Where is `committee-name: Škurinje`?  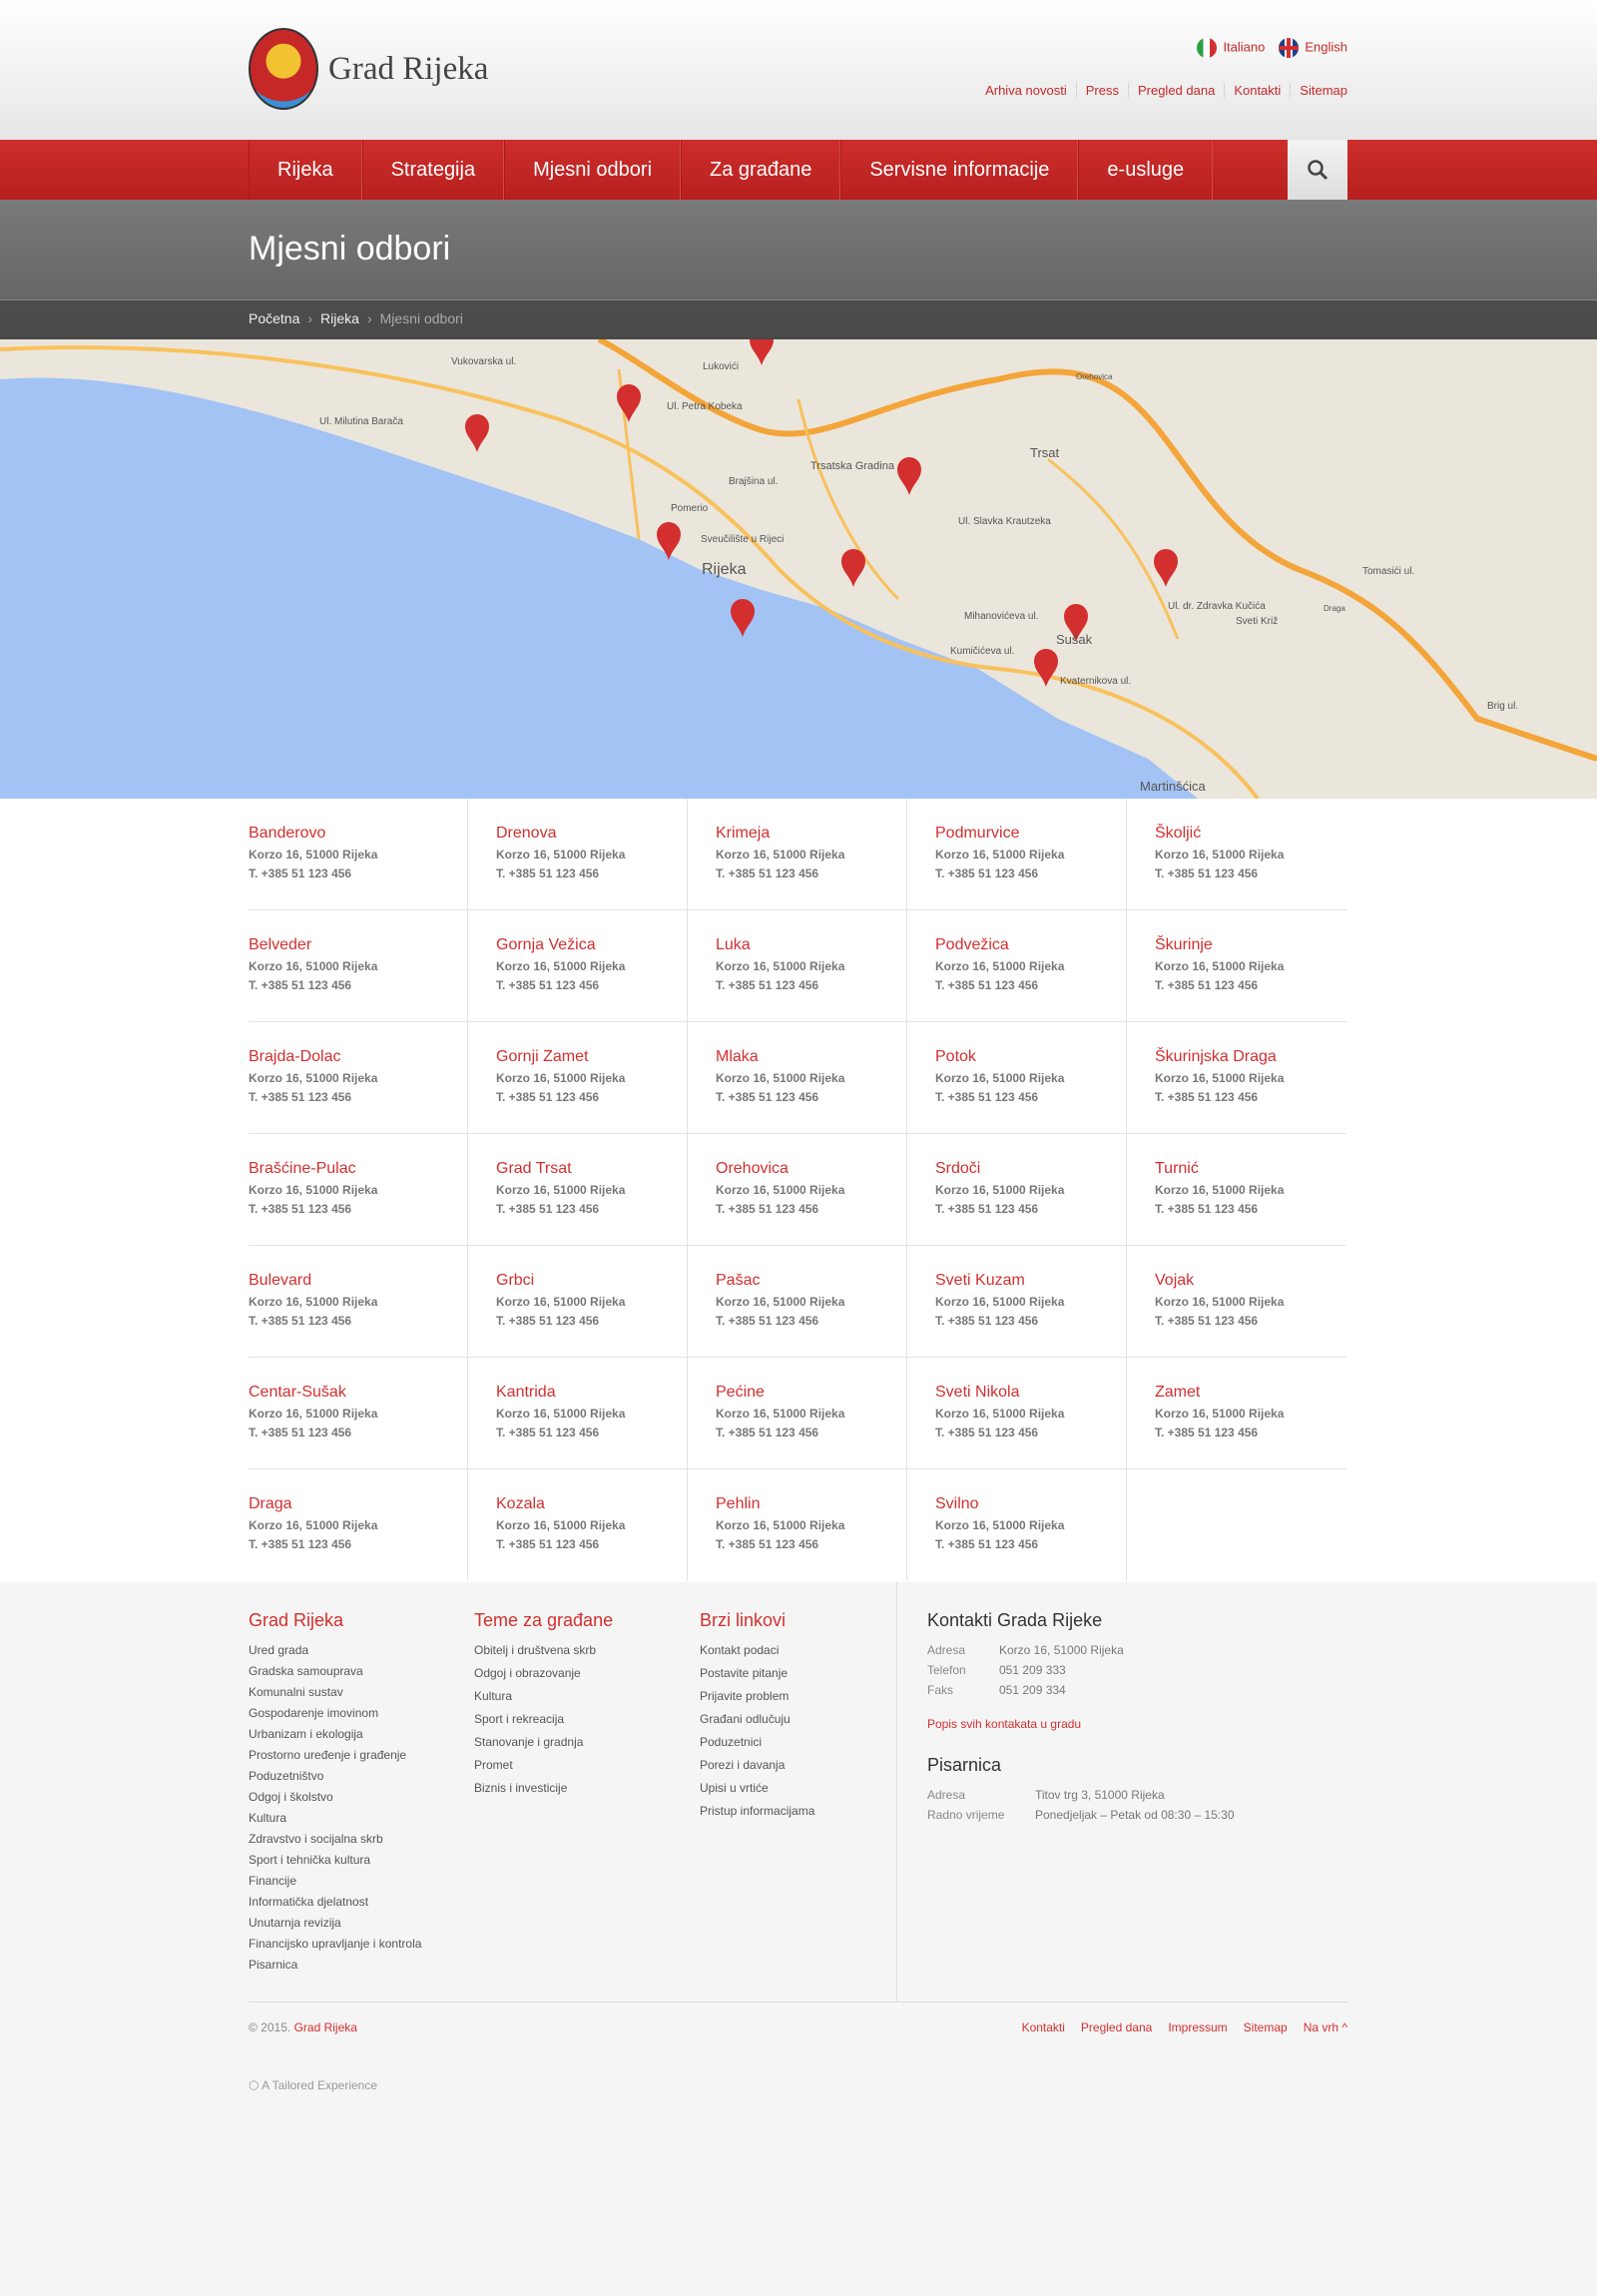 committee-name: Škurinje is located at coordinates (1250, 945).